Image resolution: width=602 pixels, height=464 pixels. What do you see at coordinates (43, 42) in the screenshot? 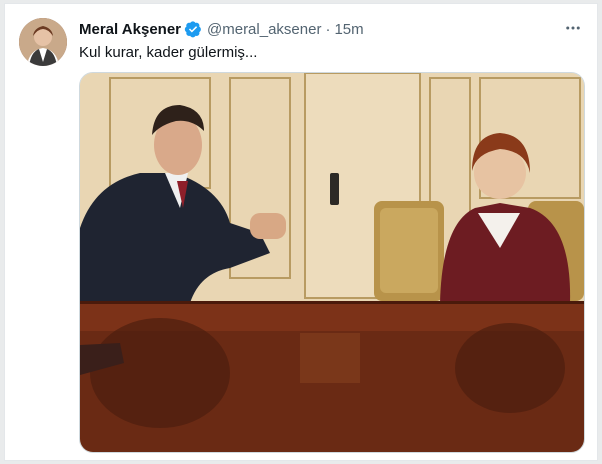
I see `author-avatar` at bounding box center [43, 42].